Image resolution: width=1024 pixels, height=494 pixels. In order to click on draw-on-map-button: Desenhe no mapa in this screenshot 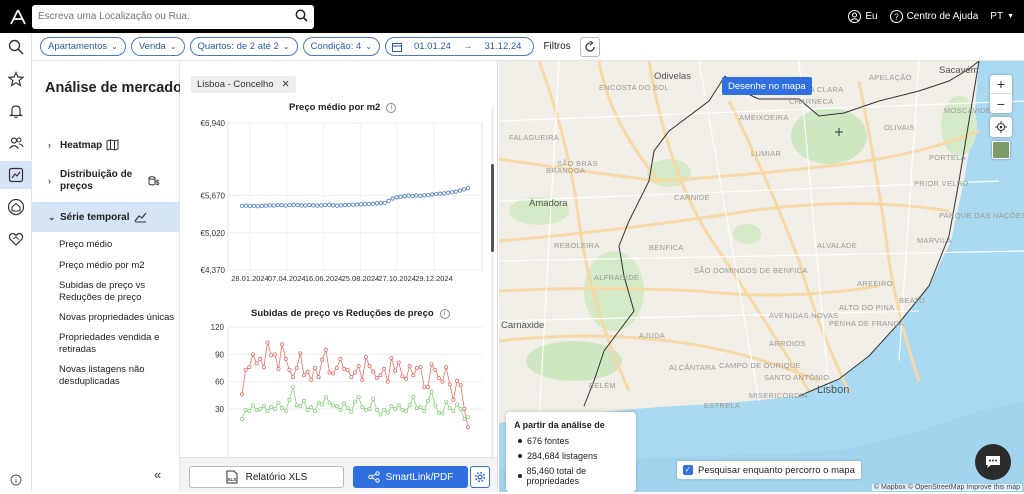, I will do `click(767, 86)`.